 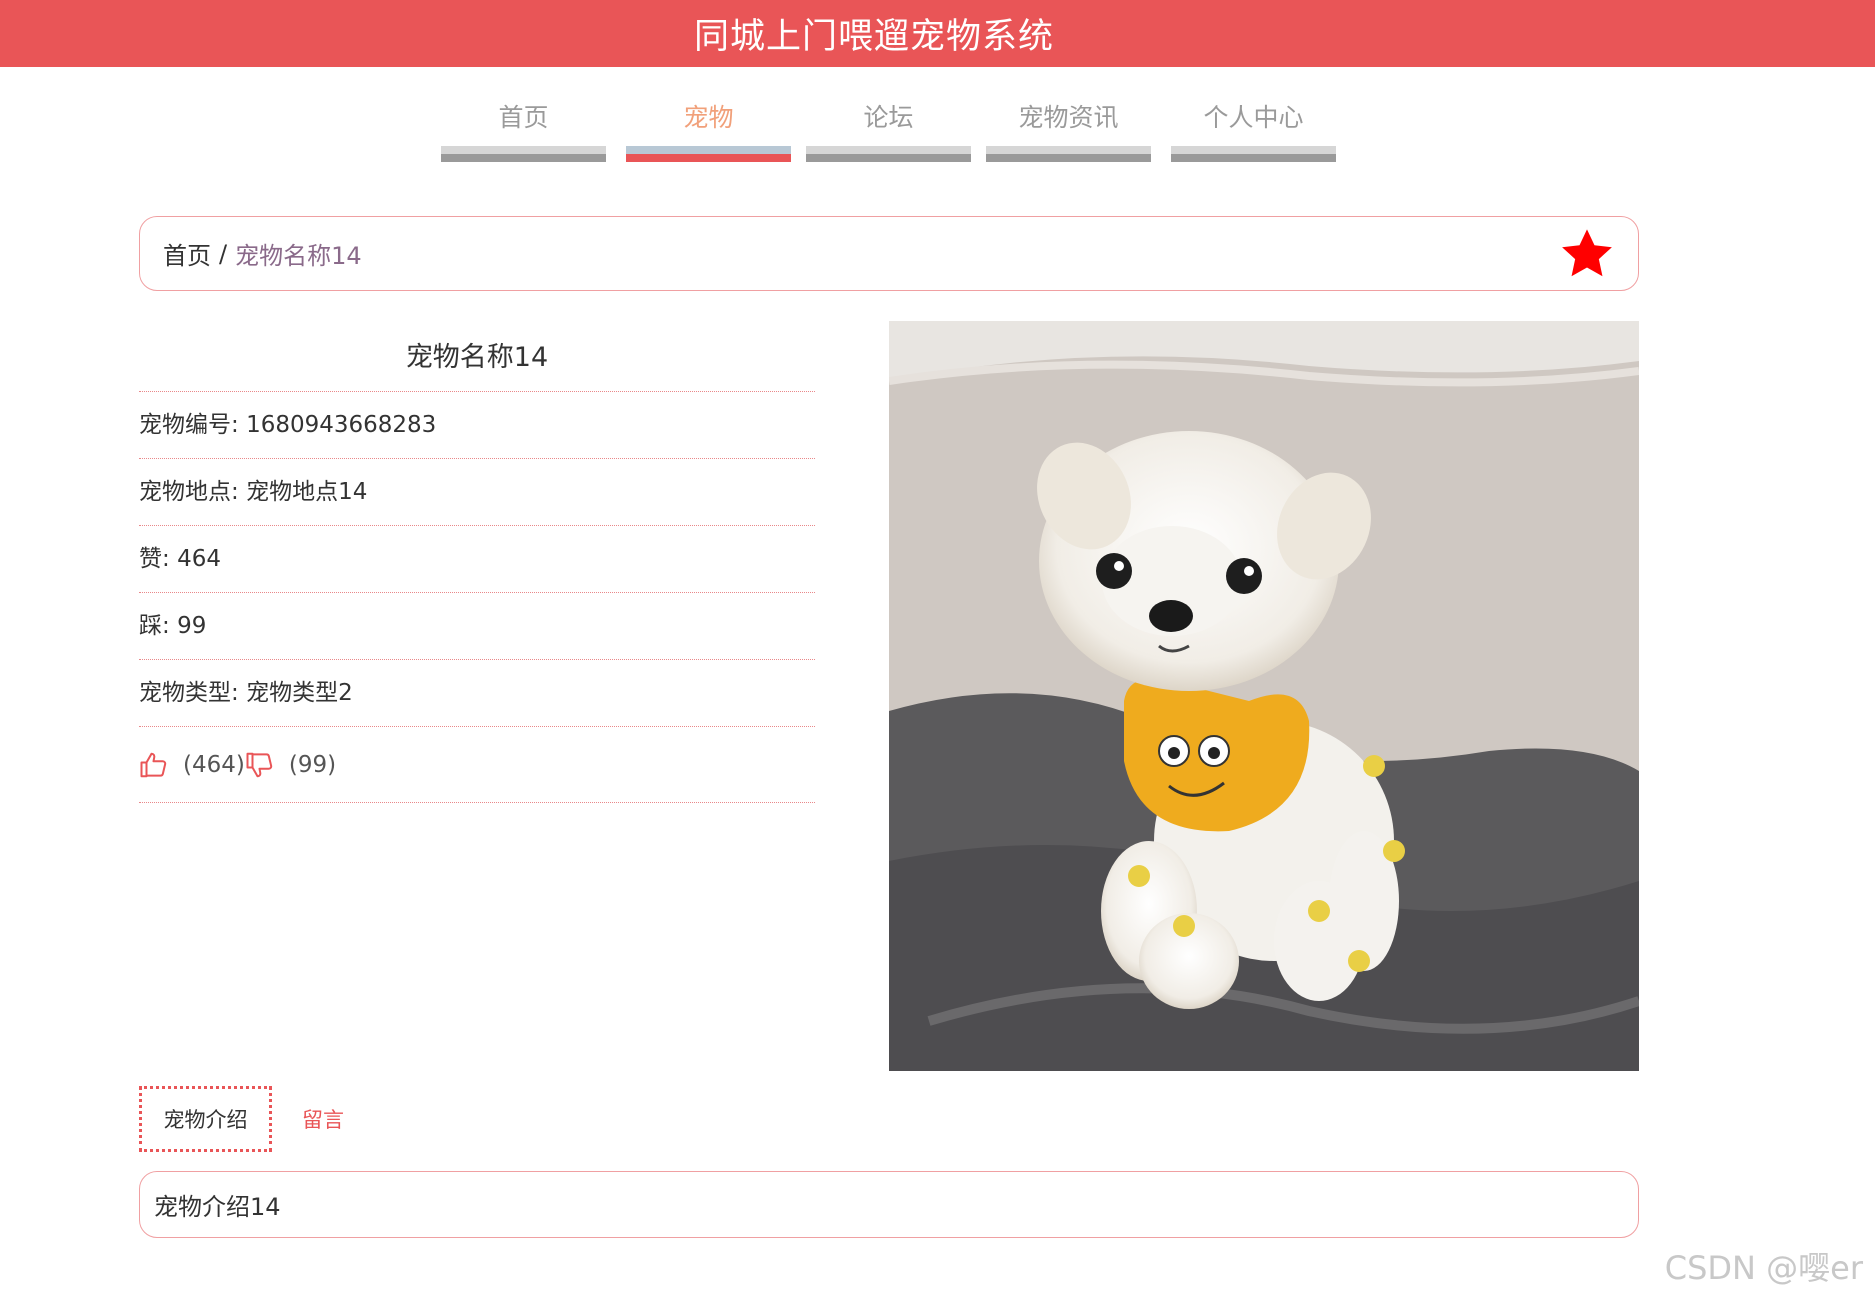 I want to click on nav-item-label: 首页, so click(x=523, y=117).